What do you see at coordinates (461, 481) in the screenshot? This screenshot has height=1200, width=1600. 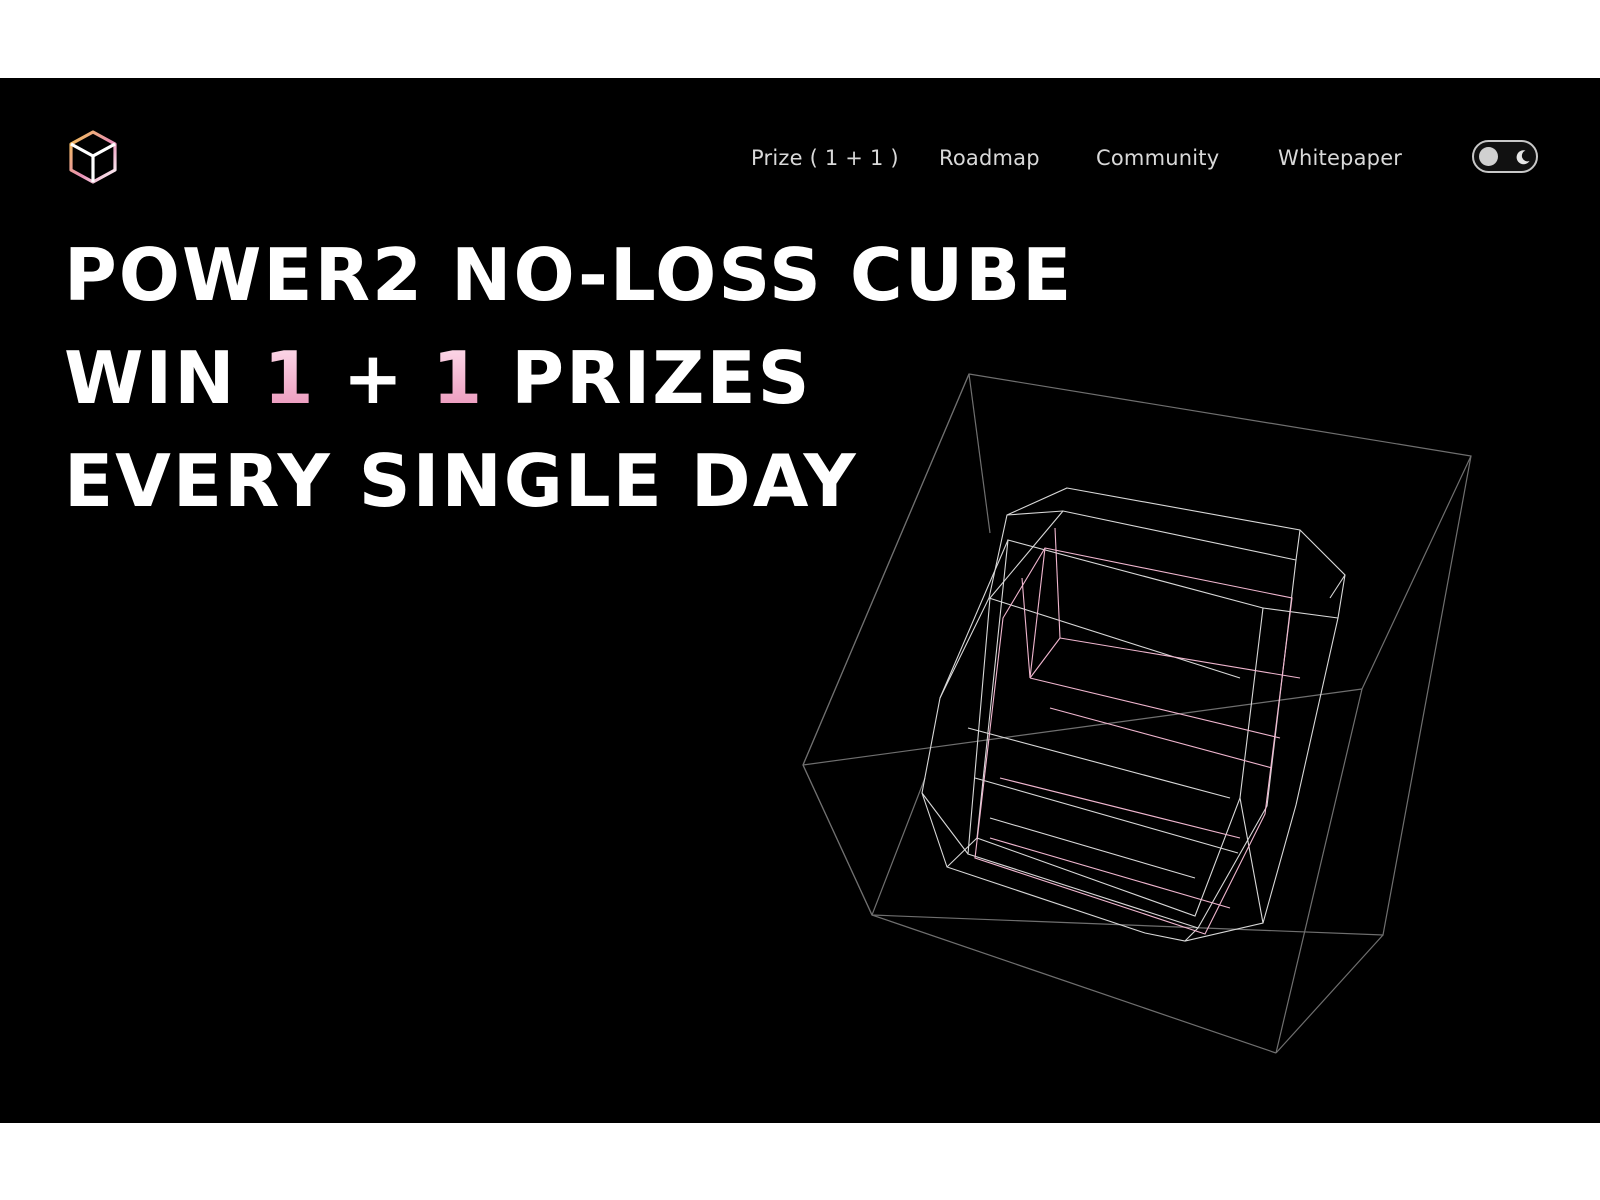 I see `headline-line-3: EVERY SINGLE DAY` at bounding box center [461, 481].